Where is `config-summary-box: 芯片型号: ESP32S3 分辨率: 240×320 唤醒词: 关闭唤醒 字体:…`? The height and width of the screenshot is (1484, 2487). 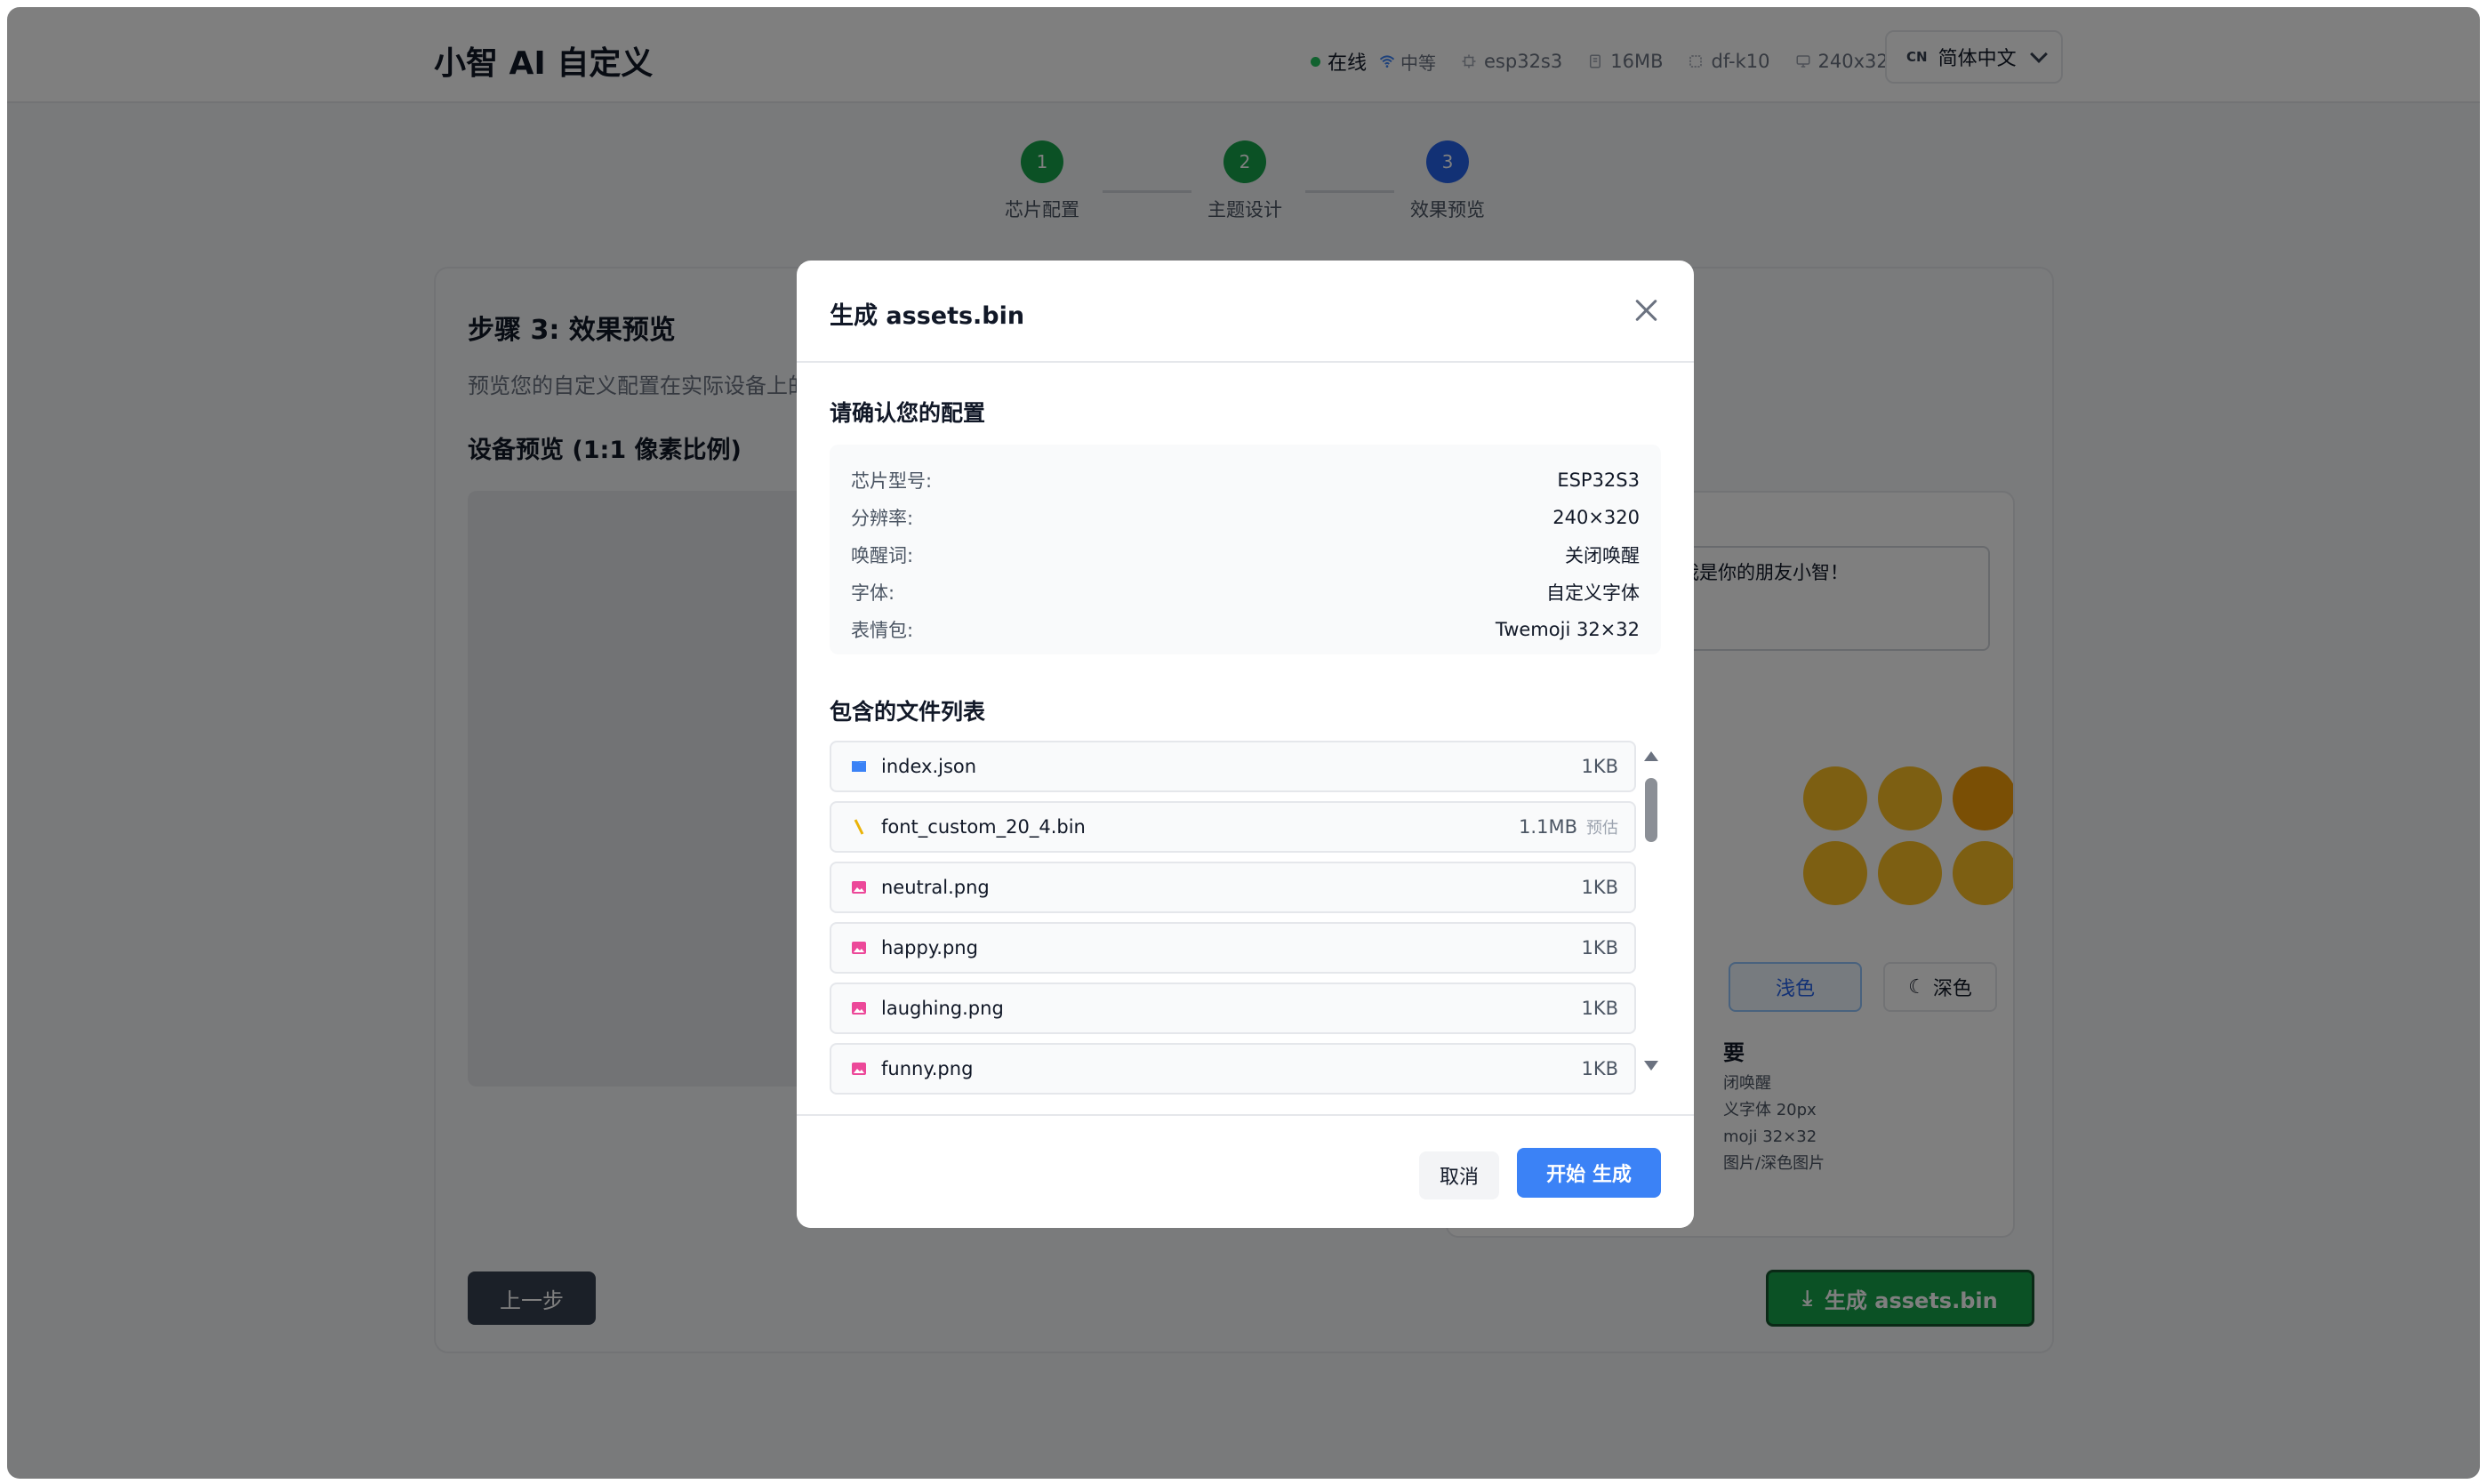 config-summary-box: 芯片型号: ESP32S3 分辨率: 240×320 唤醒词: 关闭唤醒 字体:… is located at coordinates (1245, 549).